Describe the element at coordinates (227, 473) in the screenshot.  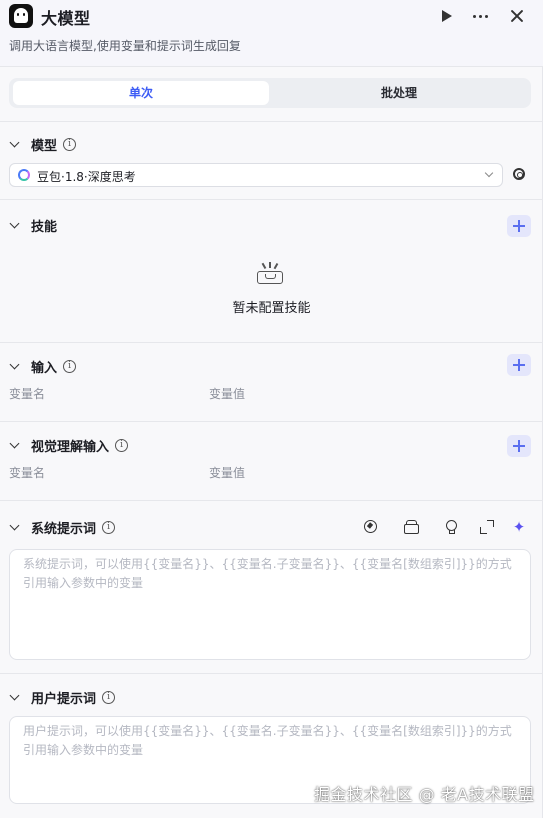
I see `vision-col-value: 变量值` at that location.